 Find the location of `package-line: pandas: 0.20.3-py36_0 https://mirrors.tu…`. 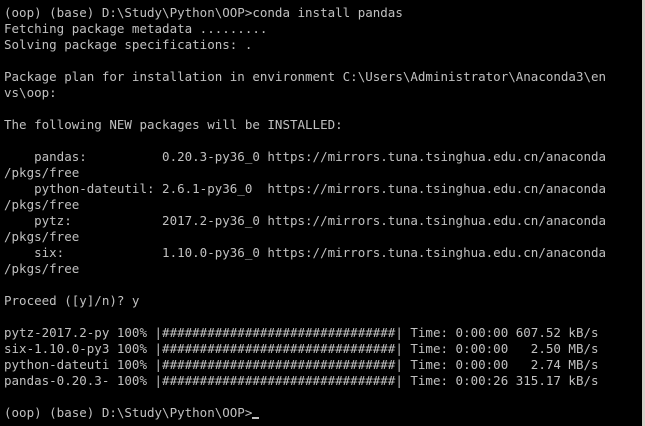

package-line: pandas: 0.20.3-py36_0 https://mirrors.tu… is located at coordinates (305, 156).